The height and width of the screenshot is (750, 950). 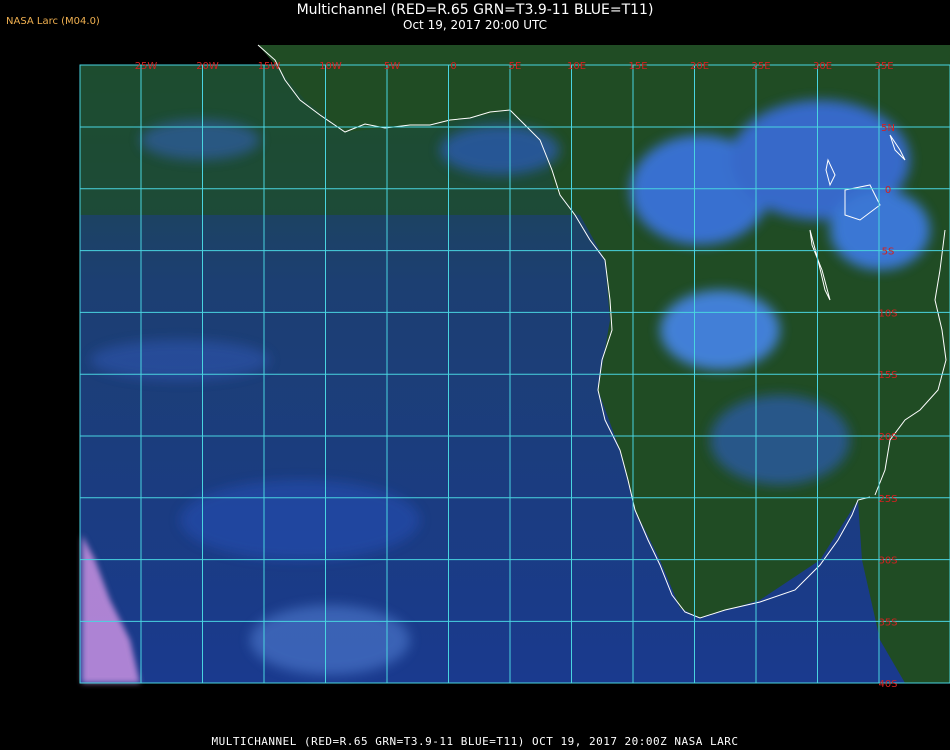 I want to click on longitude-label: 25E, so click(x=760, y=66).